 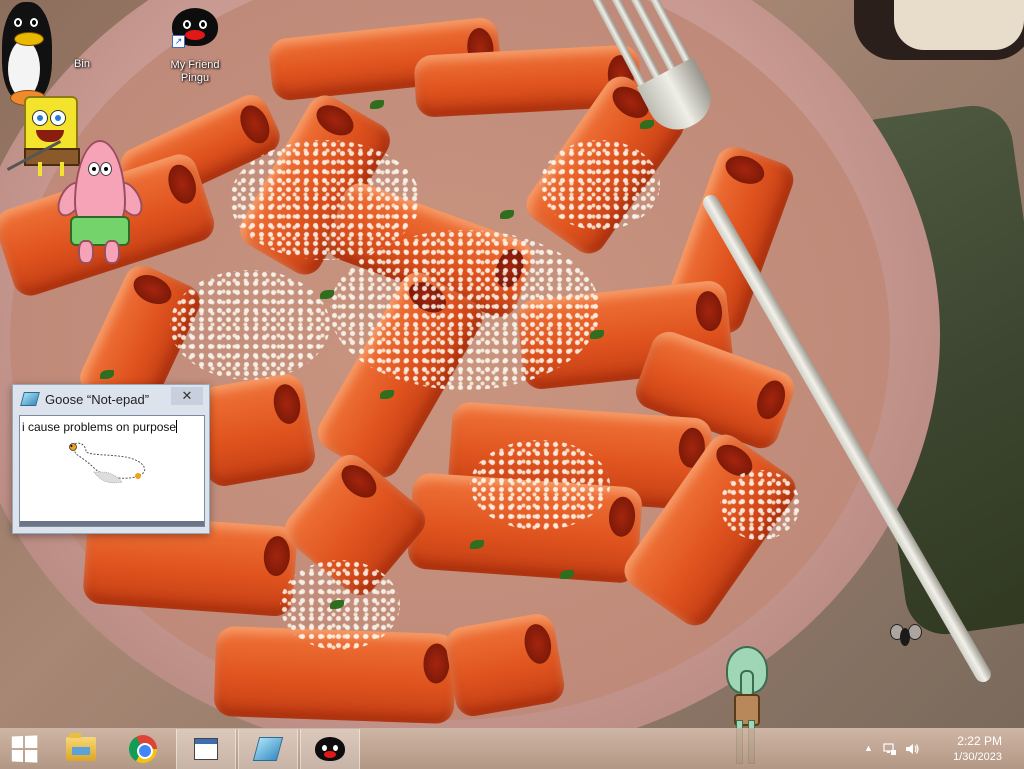 What do you see at coordinates (178, 41) in the screenshot?
I see `shortcut-arrow-icon: ↗` at bounding box center [178, 41].